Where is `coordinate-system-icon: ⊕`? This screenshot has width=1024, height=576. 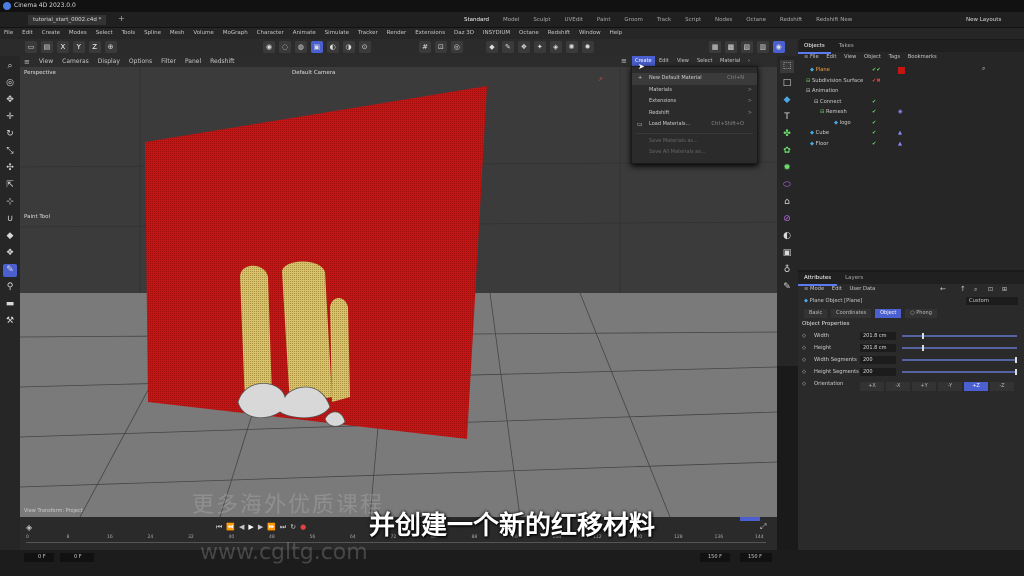
coordinate-system-icon: ⊕ is located at coordinates (110, 47).